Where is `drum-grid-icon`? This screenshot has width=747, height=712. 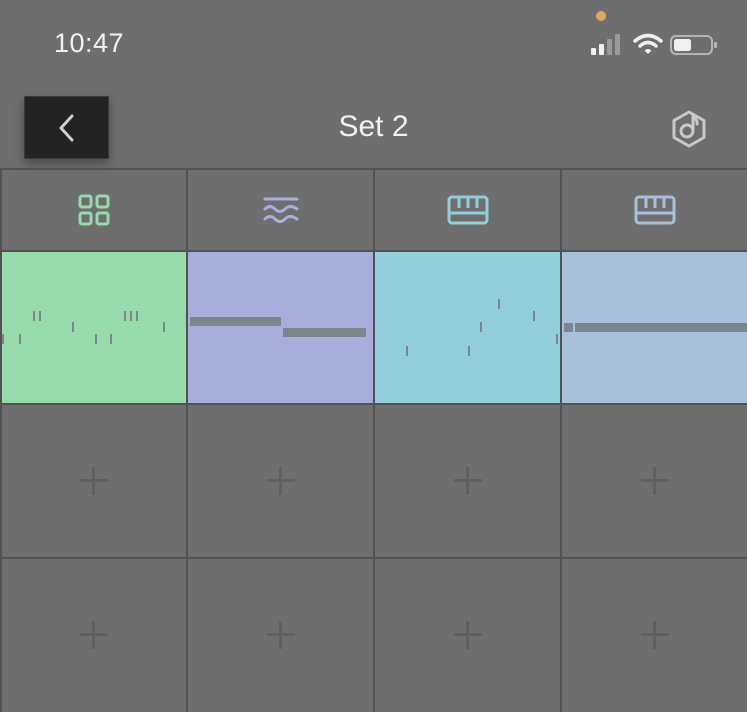 drum-grid-icon is located at coordinates (94, 210).